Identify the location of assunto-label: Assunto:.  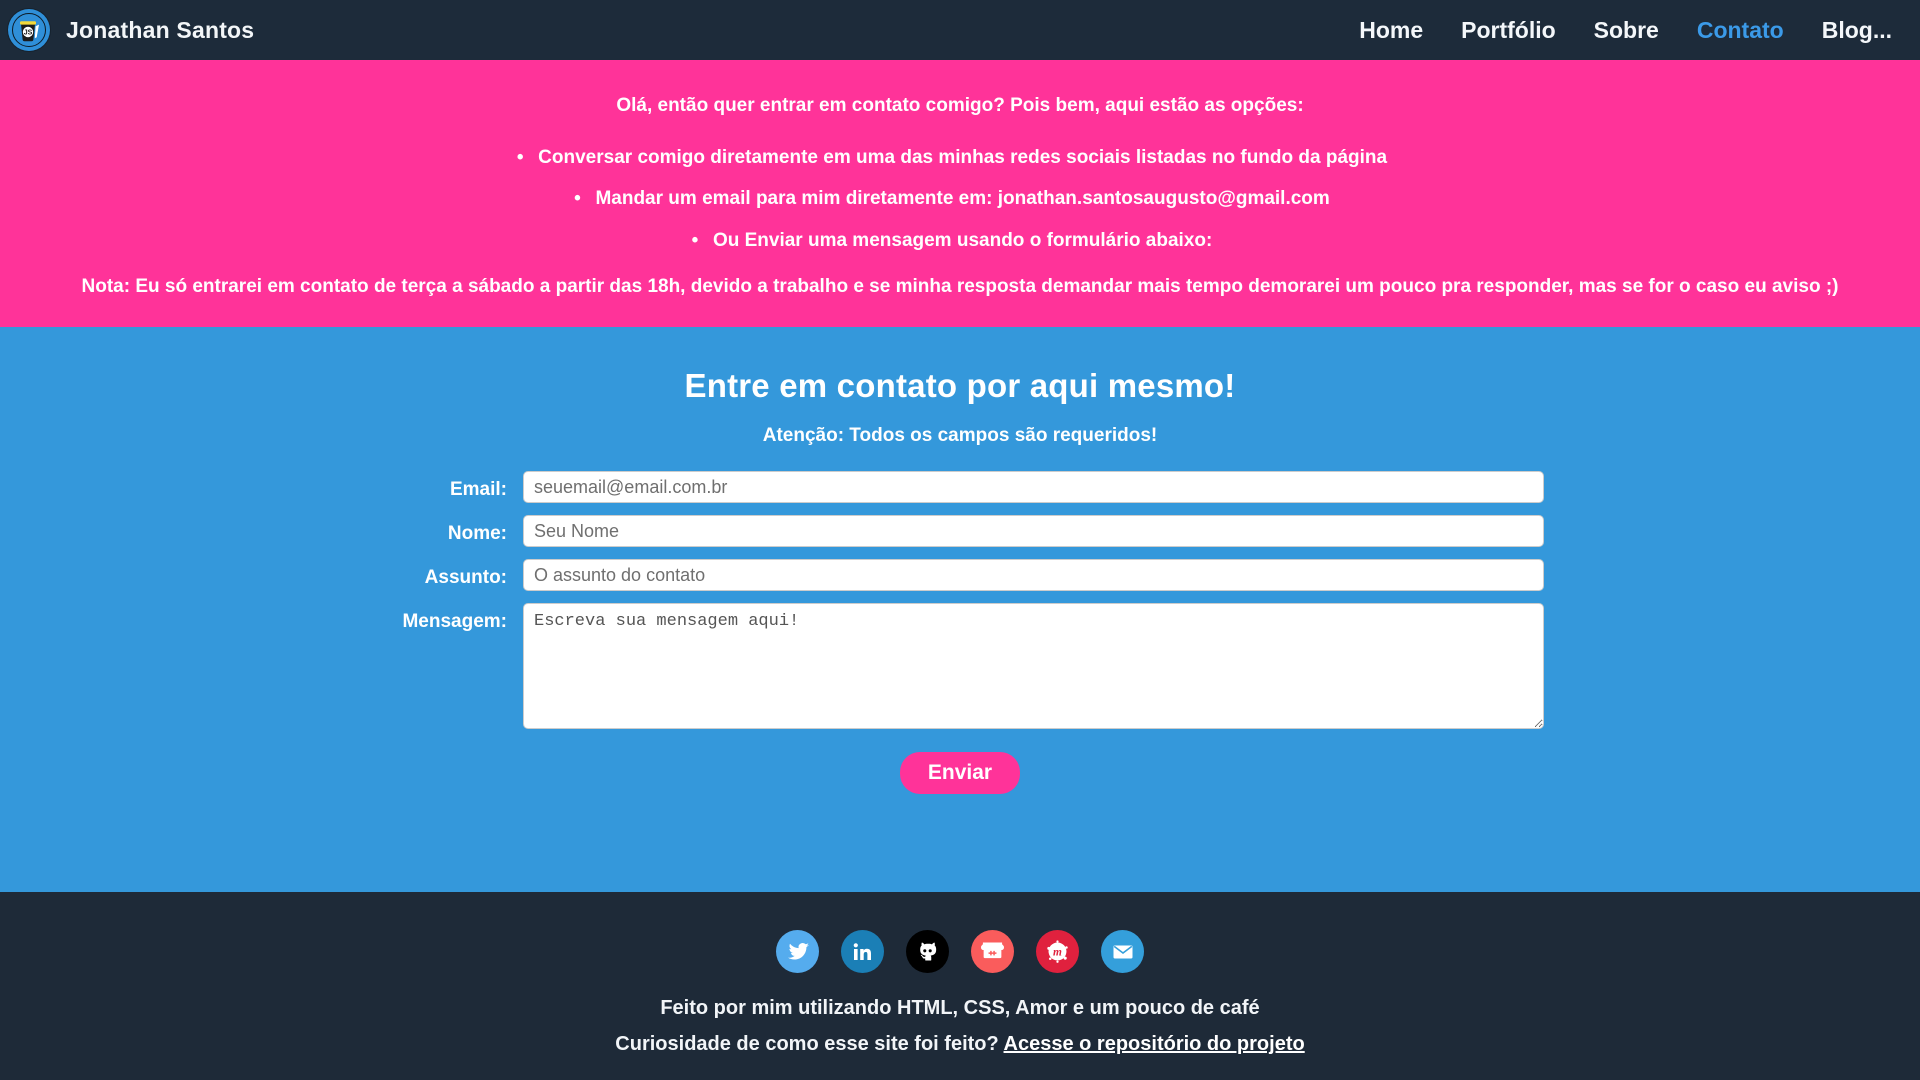
(465, 578).